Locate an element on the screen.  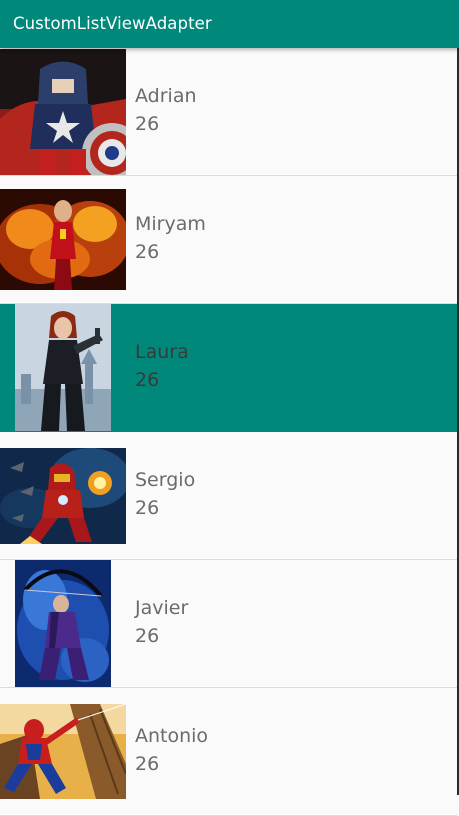
item-name: Laura is located at coordinates (162, 352).